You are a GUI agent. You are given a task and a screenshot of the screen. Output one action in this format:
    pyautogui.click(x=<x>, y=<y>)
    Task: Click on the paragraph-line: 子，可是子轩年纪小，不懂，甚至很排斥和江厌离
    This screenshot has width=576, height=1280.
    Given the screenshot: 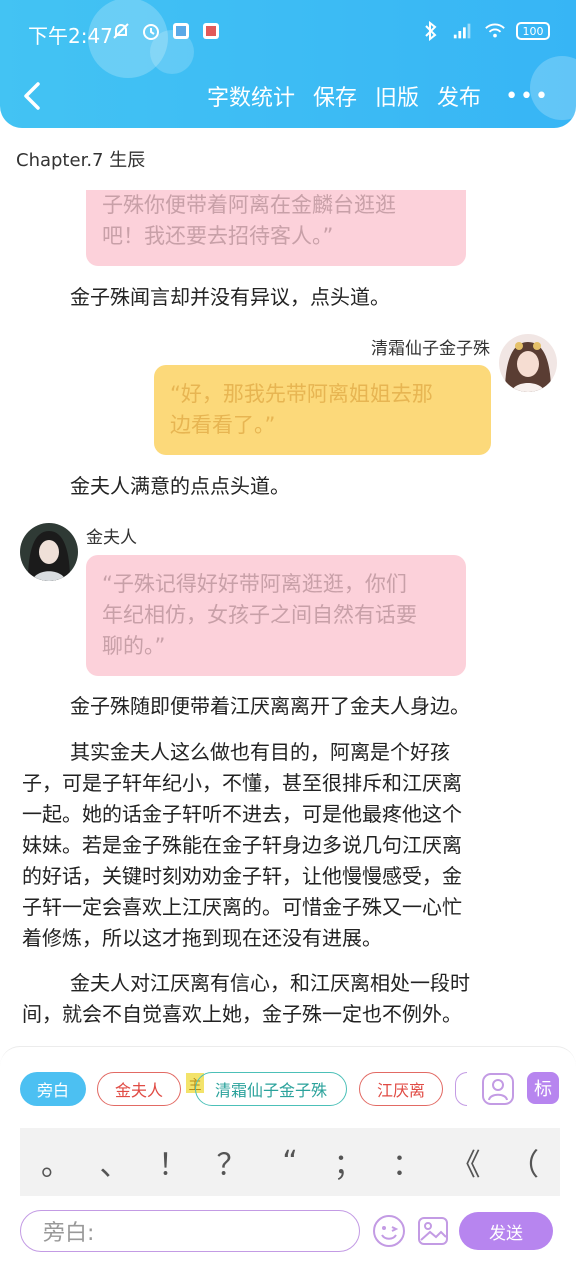 What is the action you would take?
    pyautogui.click(x=242, y=783)
    